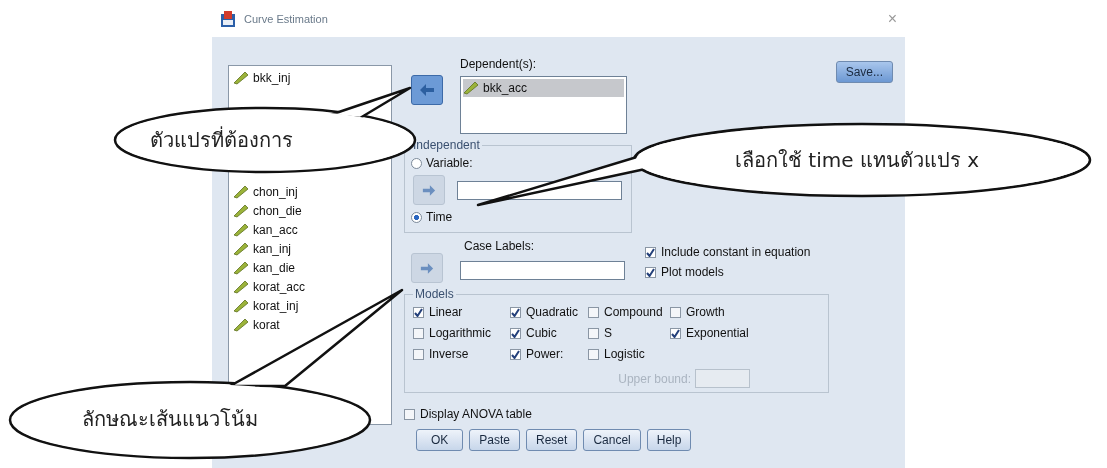 The width and height of the screenshot is (1107, 468). Describe the element at coordinates (495, 440) in the screenshot. I see `dialog-button: Paste` at that location.